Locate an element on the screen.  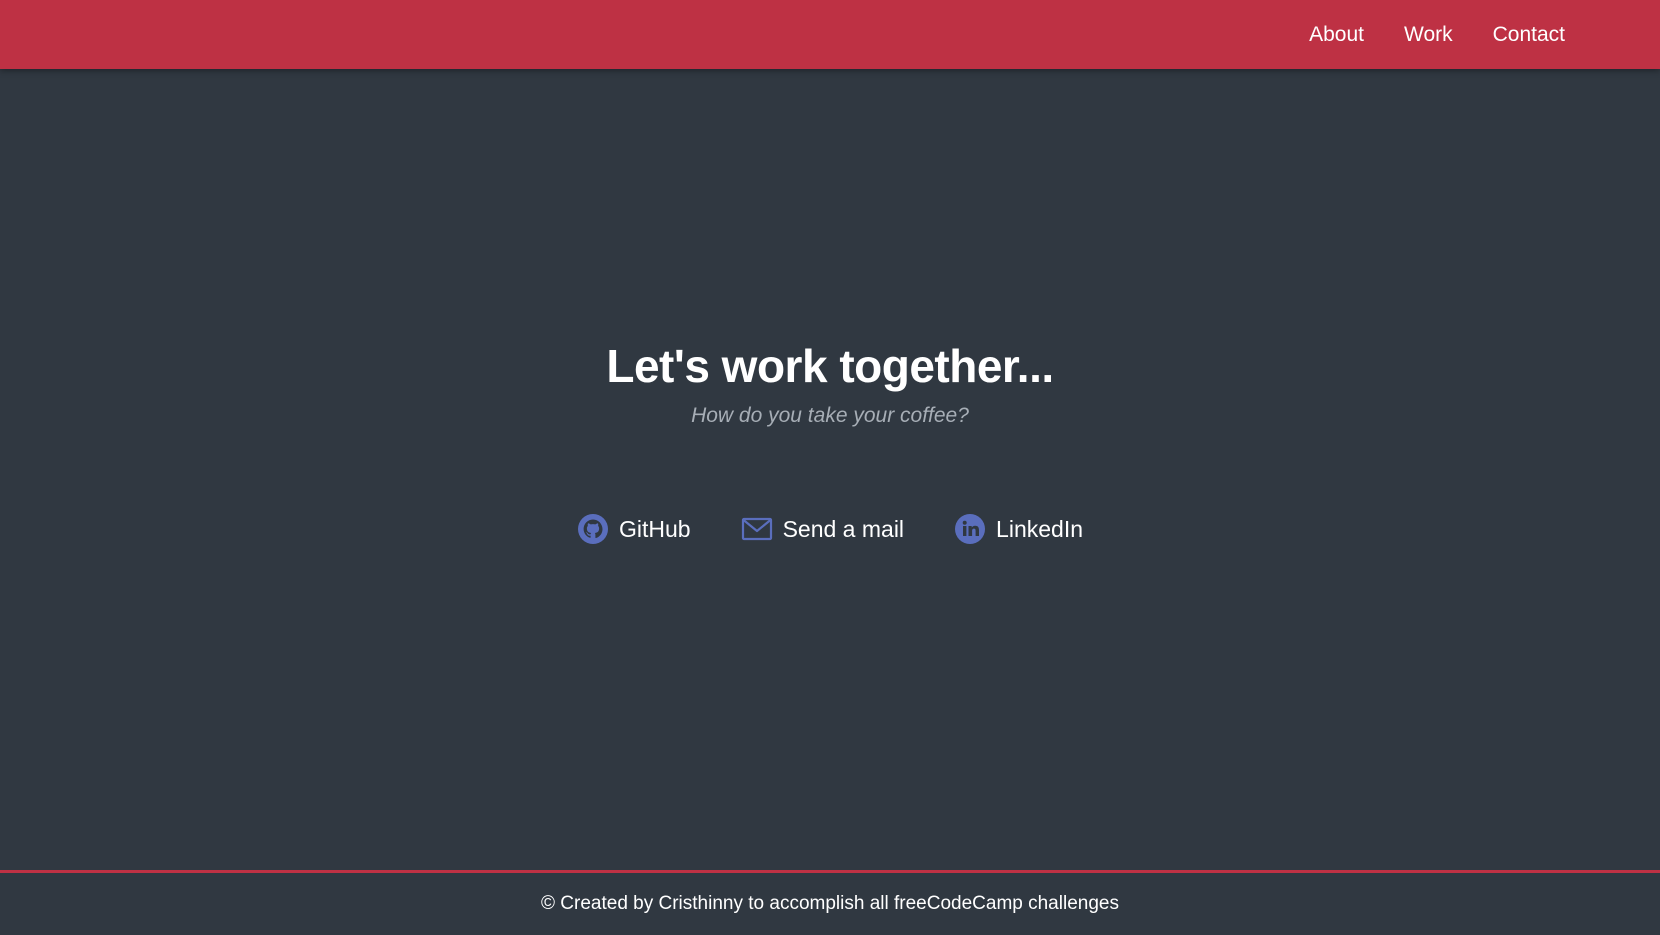
github-link: GitHub is located at coordinates (634, 529).